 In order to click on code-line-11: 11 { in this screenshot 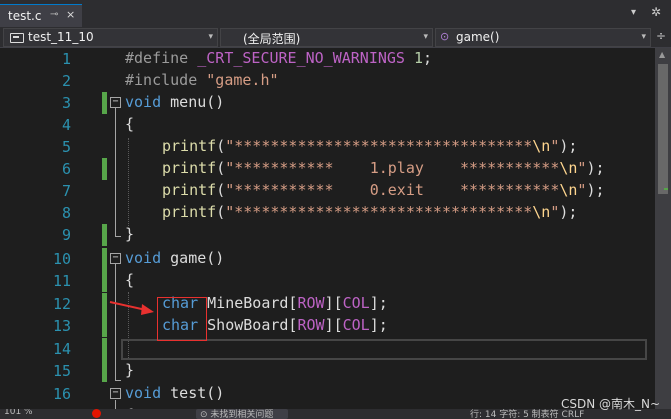, I will do `click(327, 281)`.